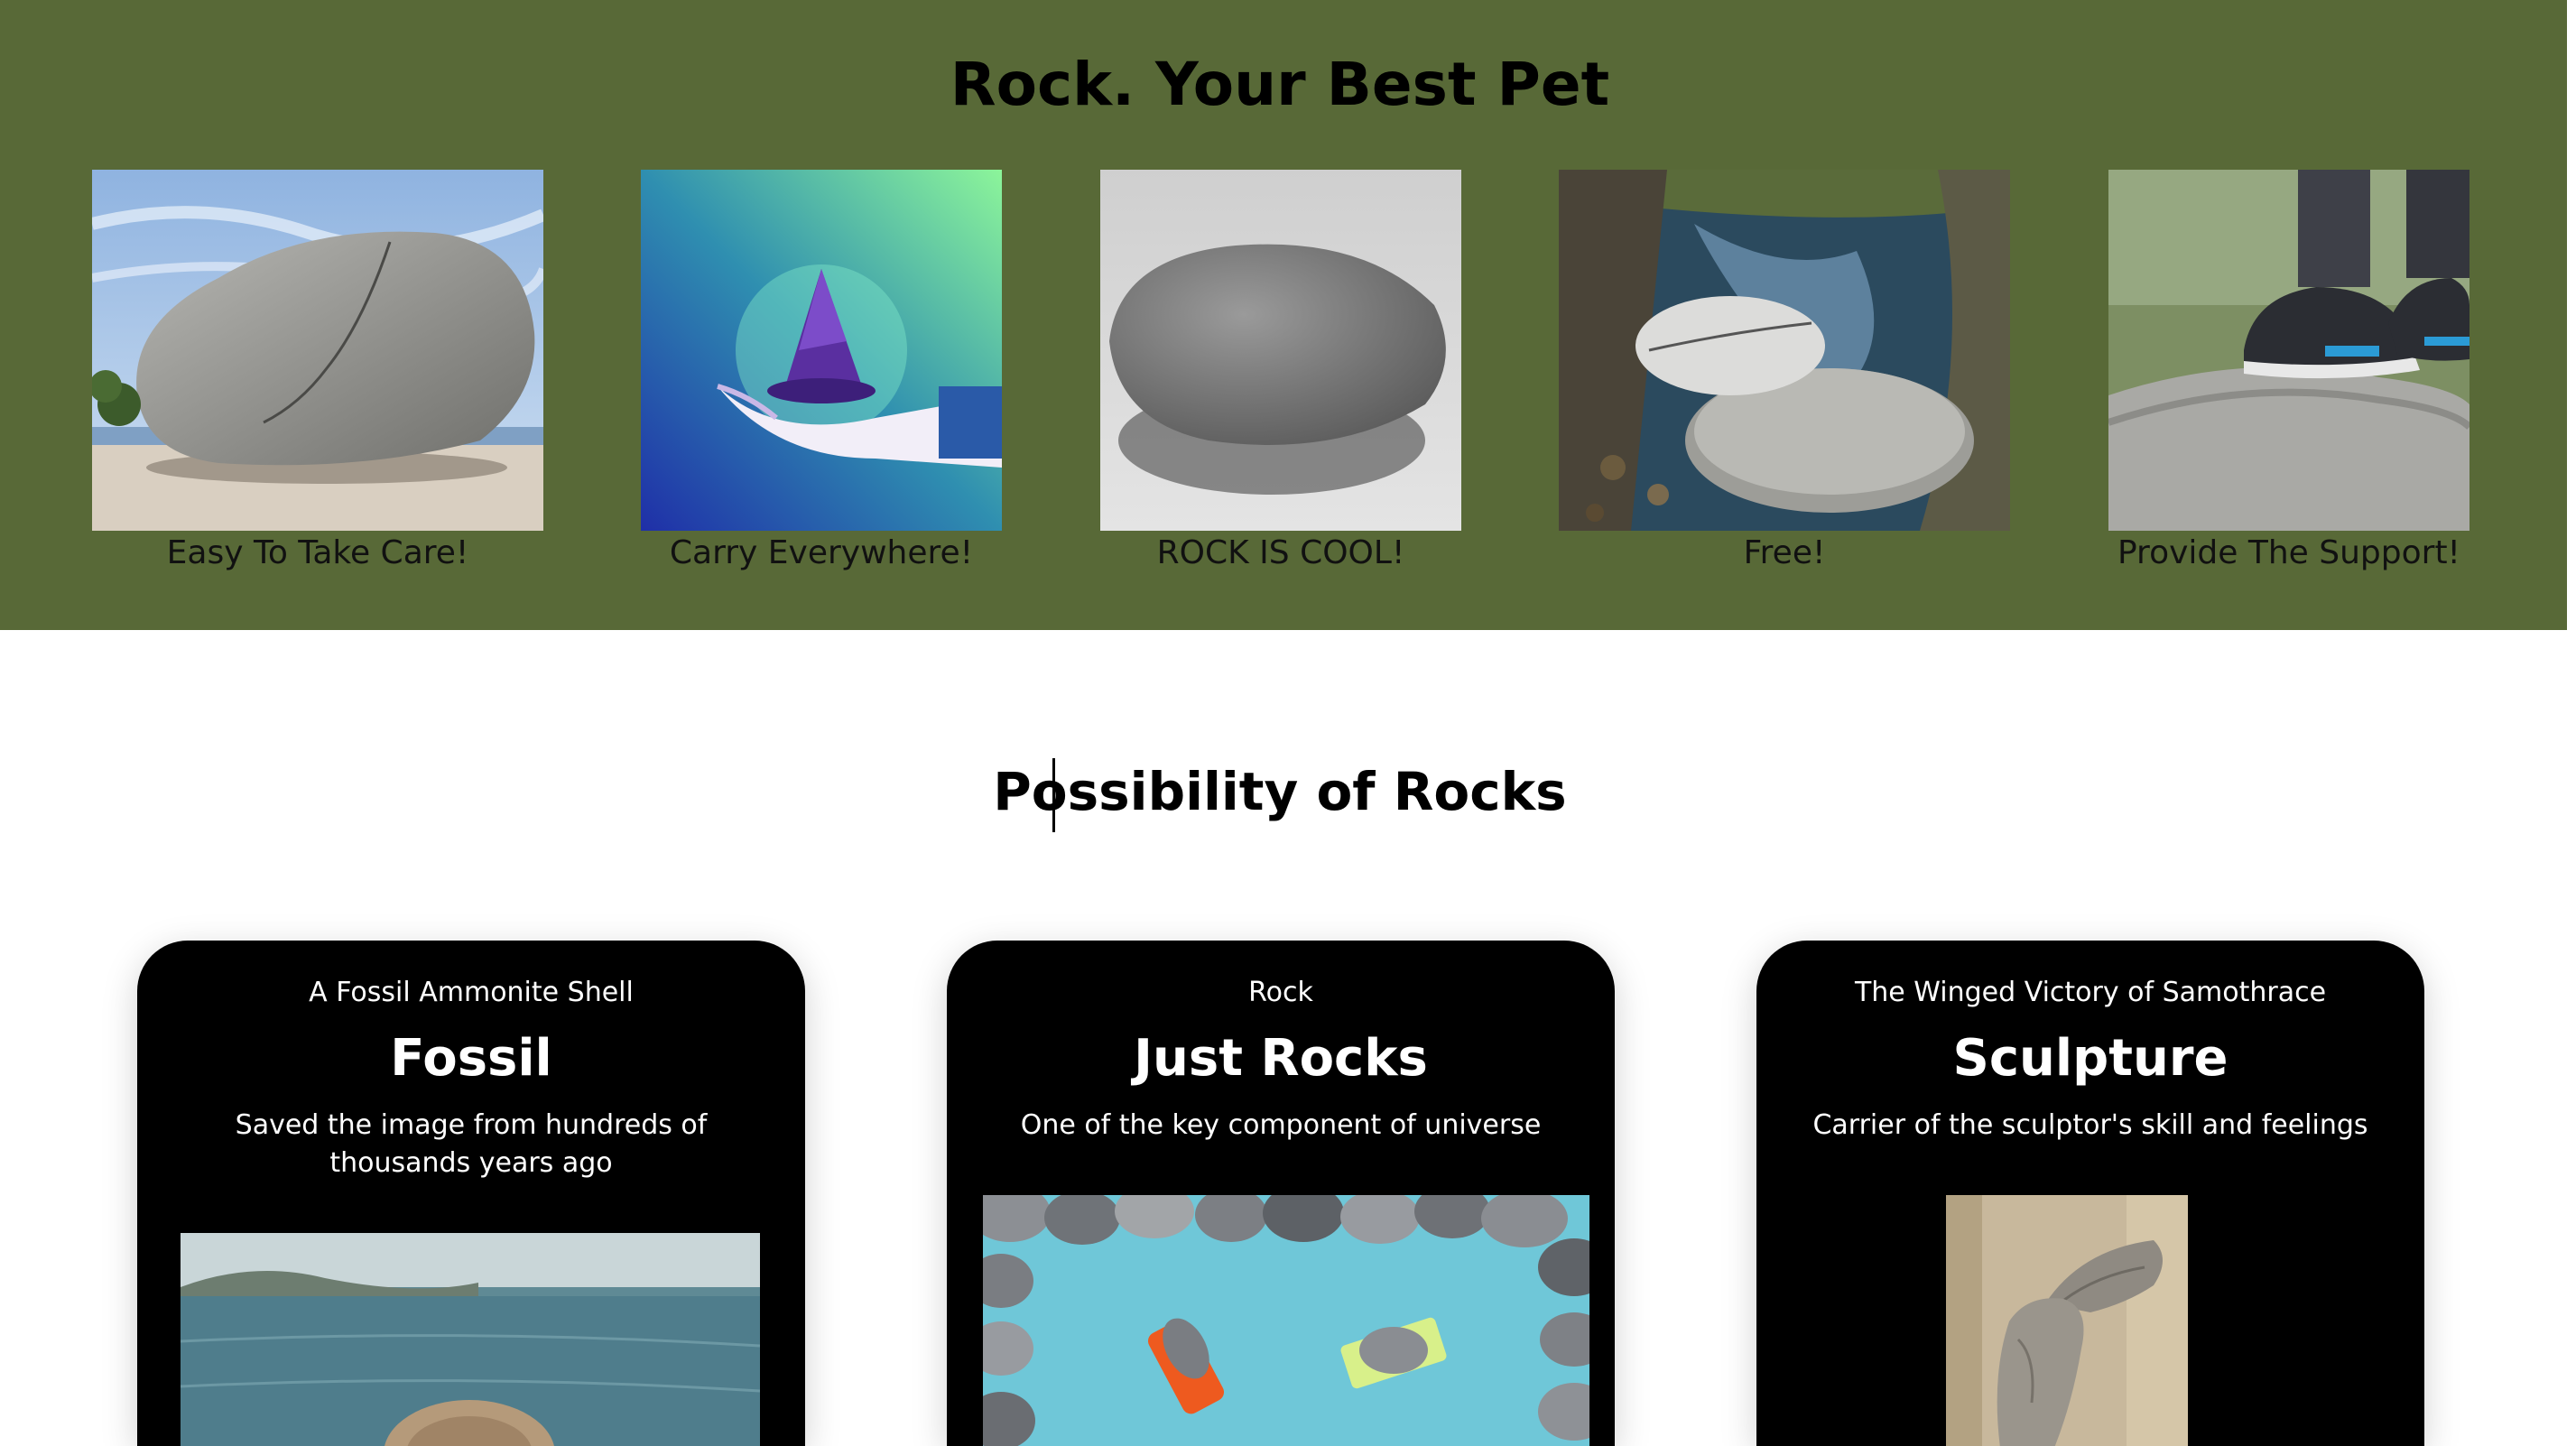  What do you see at coordinates (471, 1058) in the screenshot?
I see `card-title: Fossil` at bounding box center [471, 1058].